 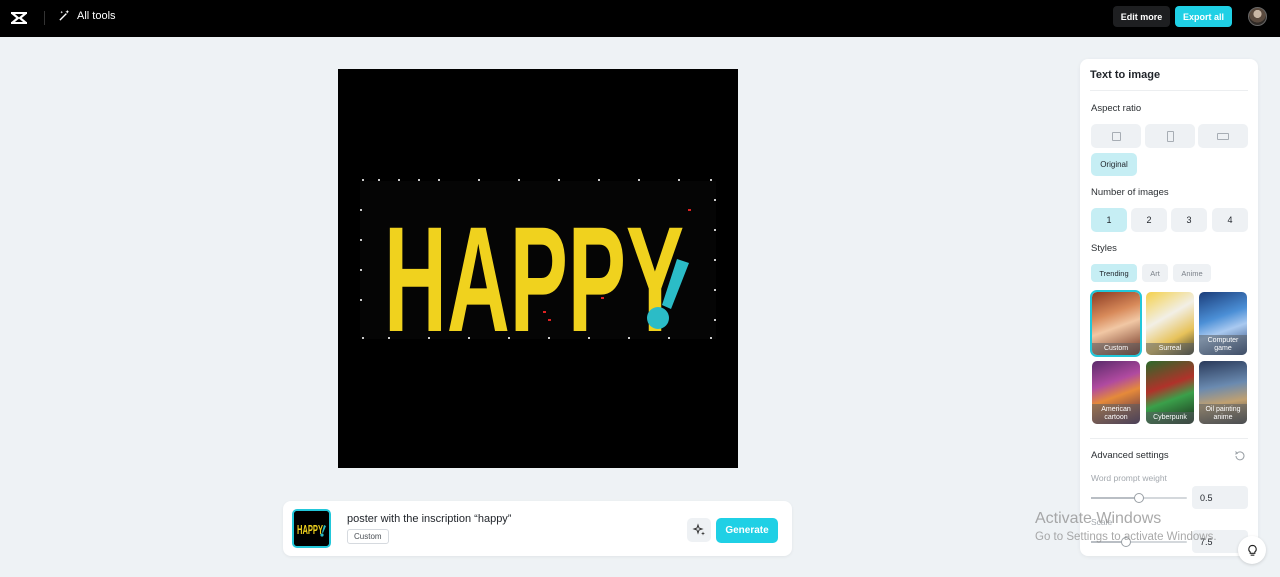 I want to click on style-card-custom: Custom, so click(x=1116, y=323).